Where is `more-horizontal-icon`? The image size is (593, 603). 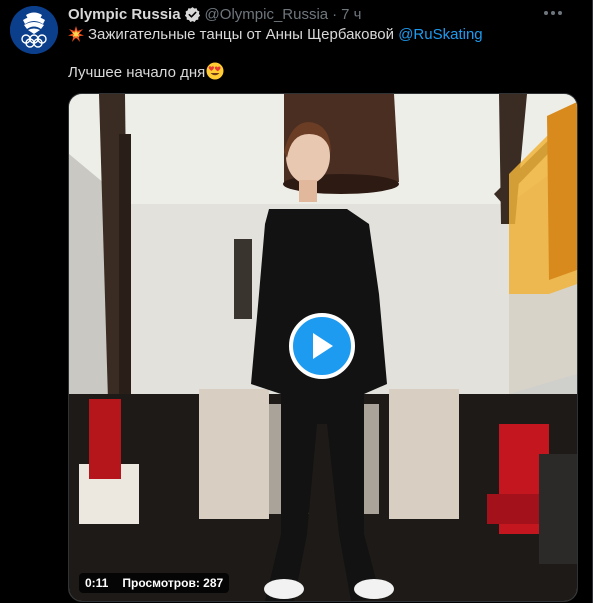 more-horizontal-icon is located at coordinates (553, 13).